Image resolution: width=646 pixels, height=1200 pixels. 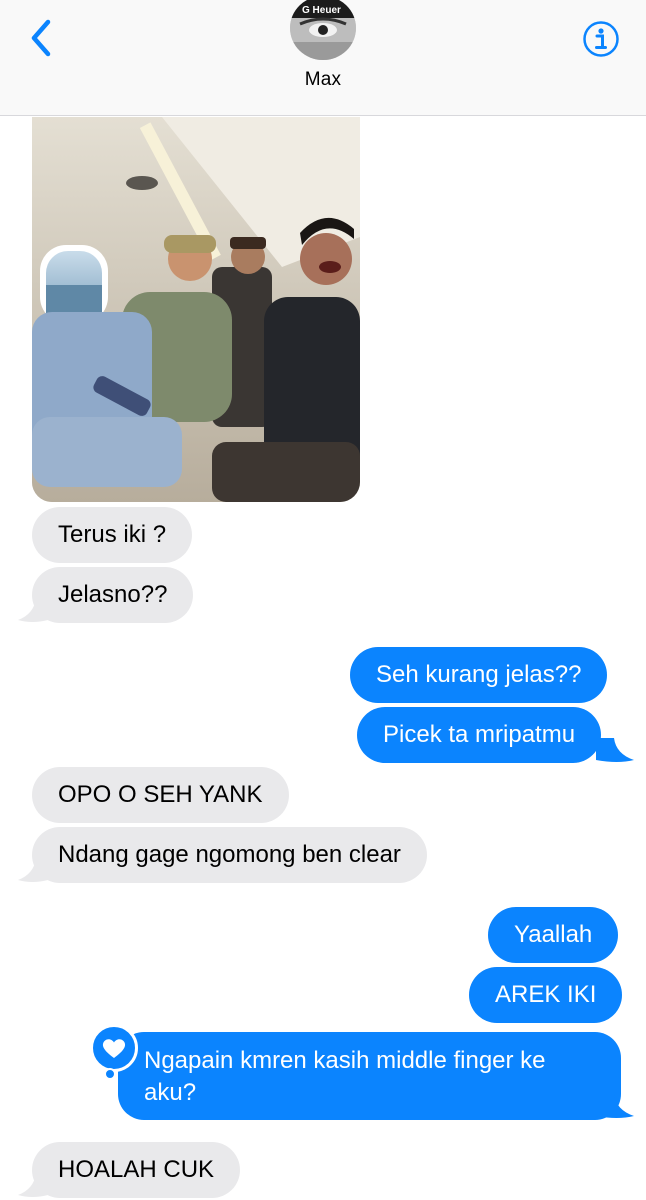 What do you see at coordinates (546, 995) in the screenshot?
I see `message-bubble-outgoing: AREK IKI` at bounding box center [546, 995].